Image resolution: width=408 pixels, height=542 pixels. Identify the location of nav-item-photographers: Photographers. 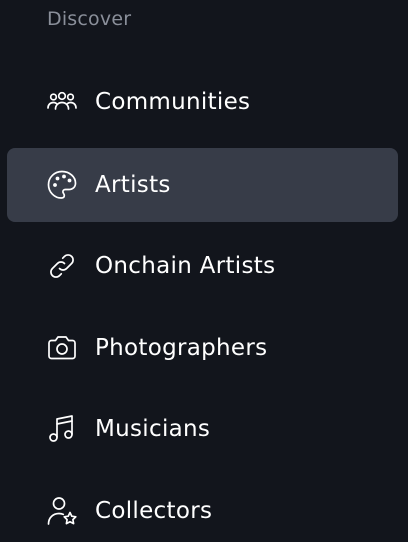
(202, 348).